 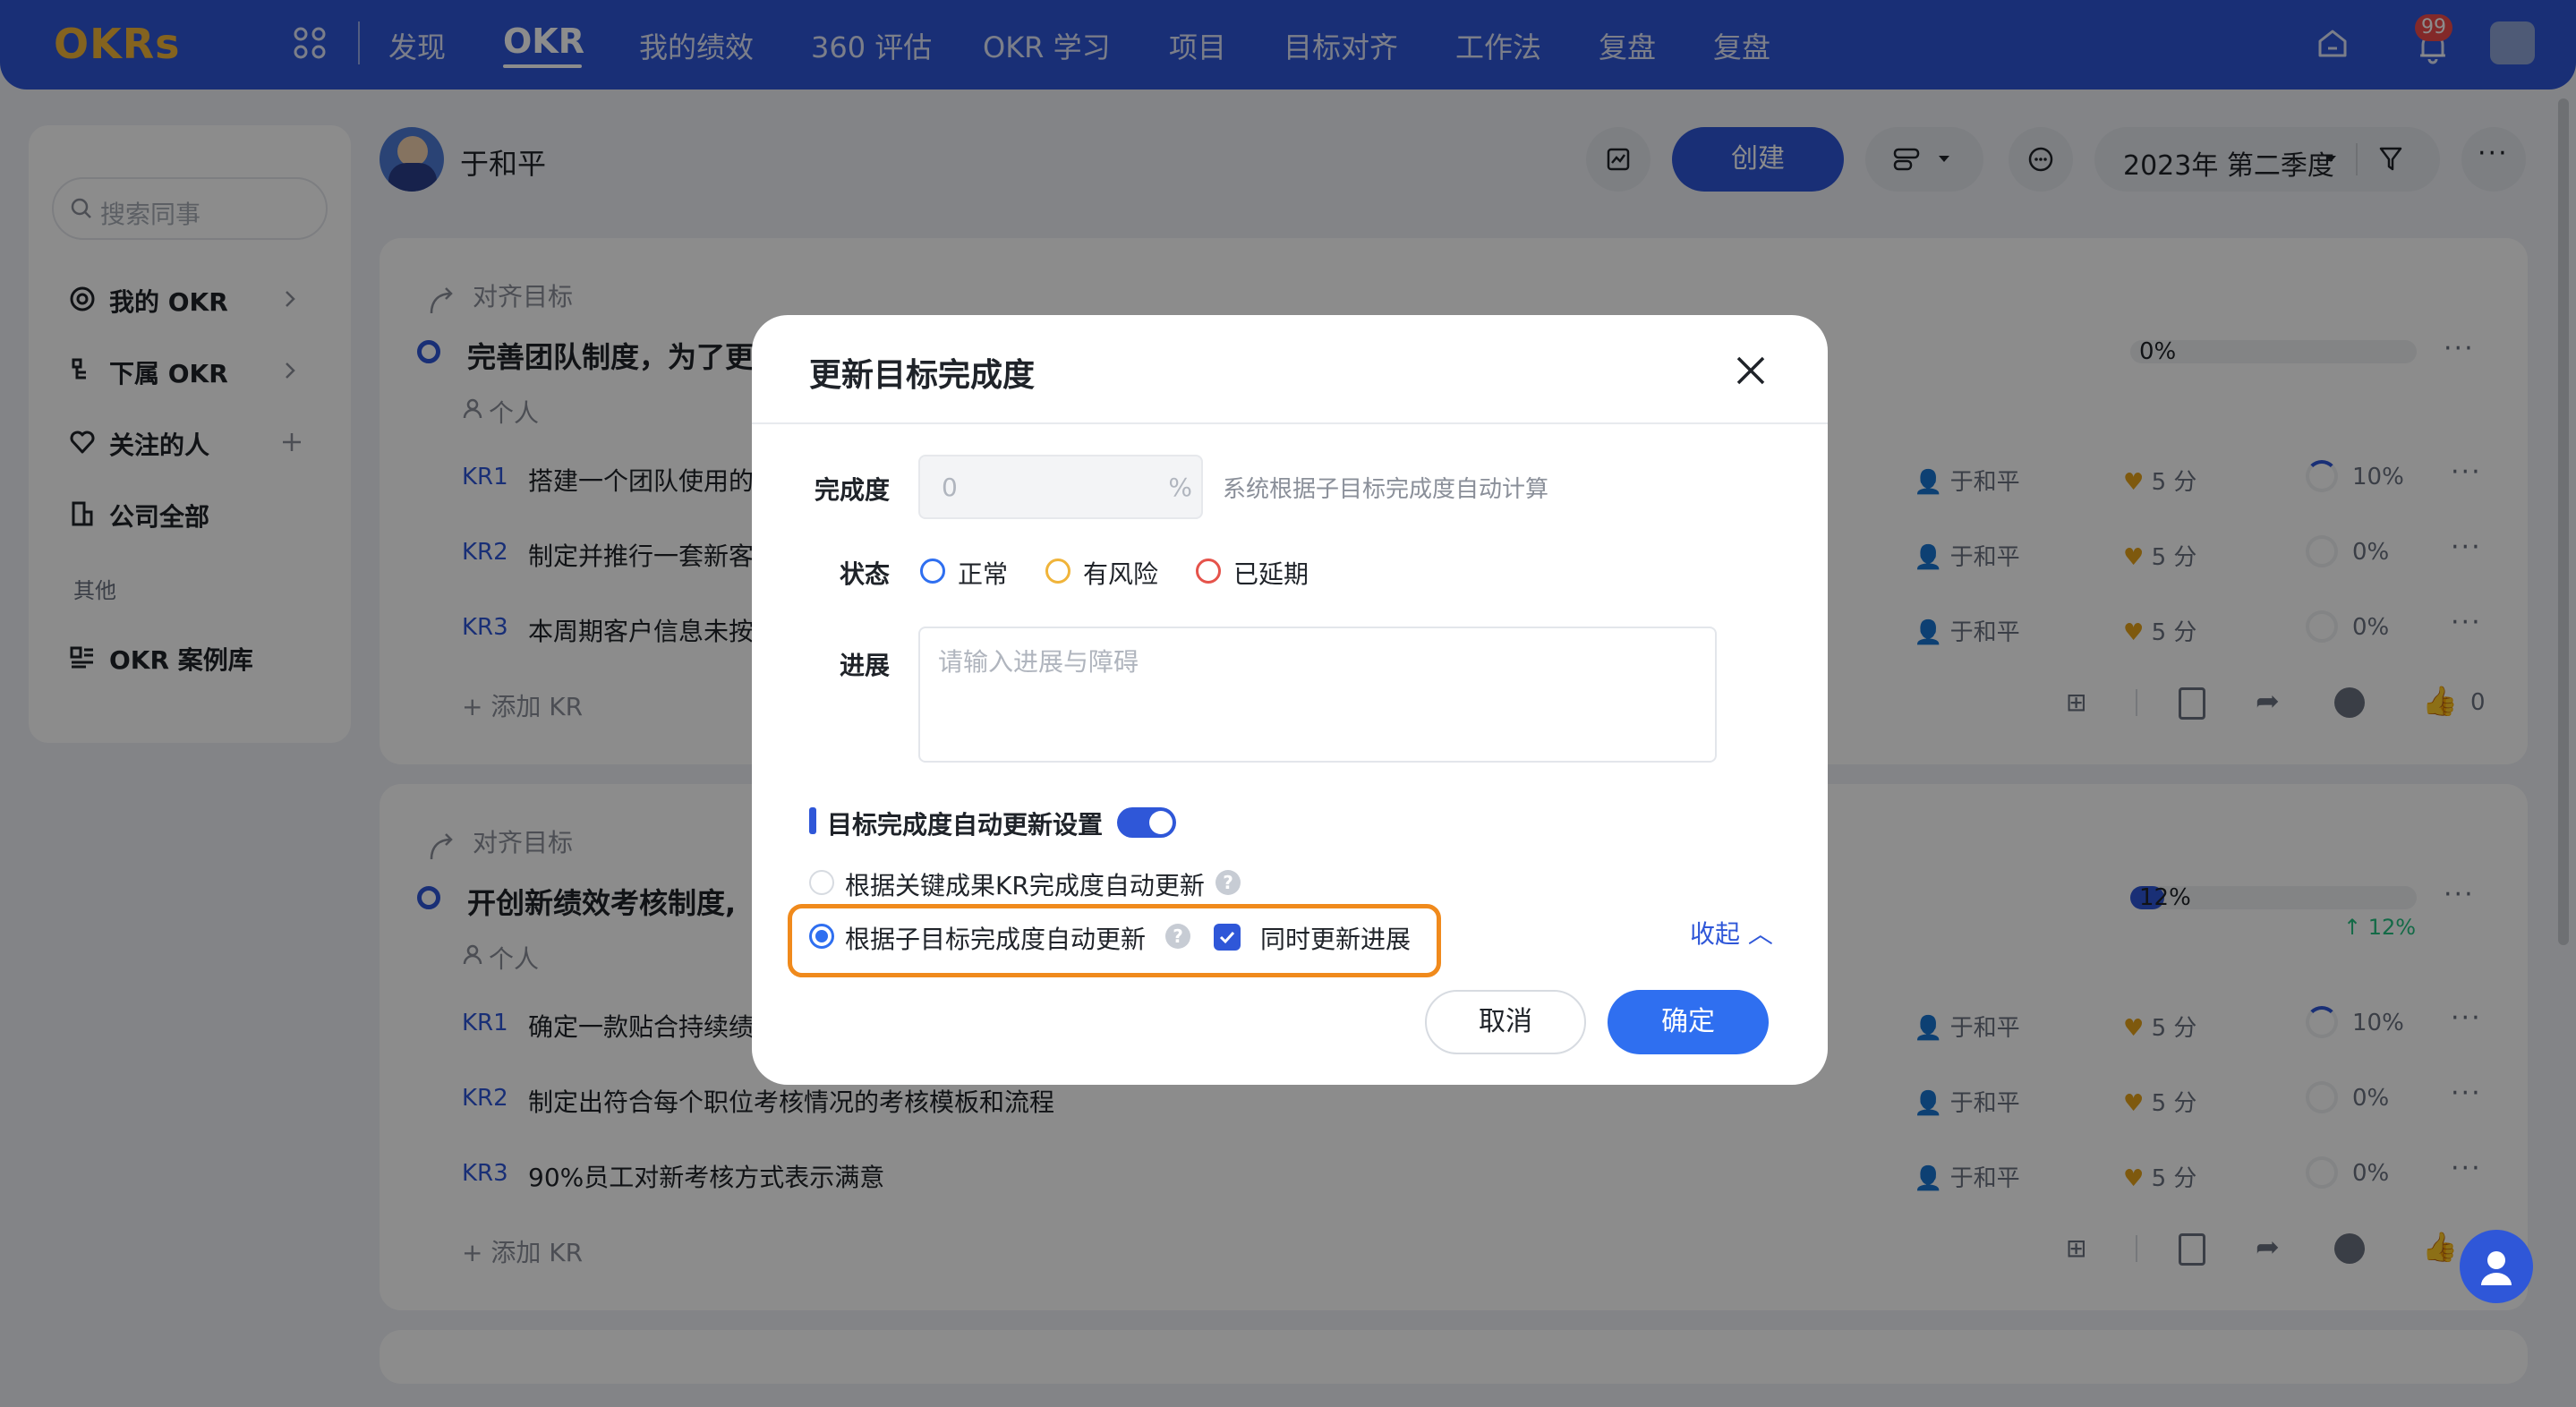 What do you see at coordinates (932, 571) in the screenshot?
I see `status-normal-radio` at bounding box center [932, 571].